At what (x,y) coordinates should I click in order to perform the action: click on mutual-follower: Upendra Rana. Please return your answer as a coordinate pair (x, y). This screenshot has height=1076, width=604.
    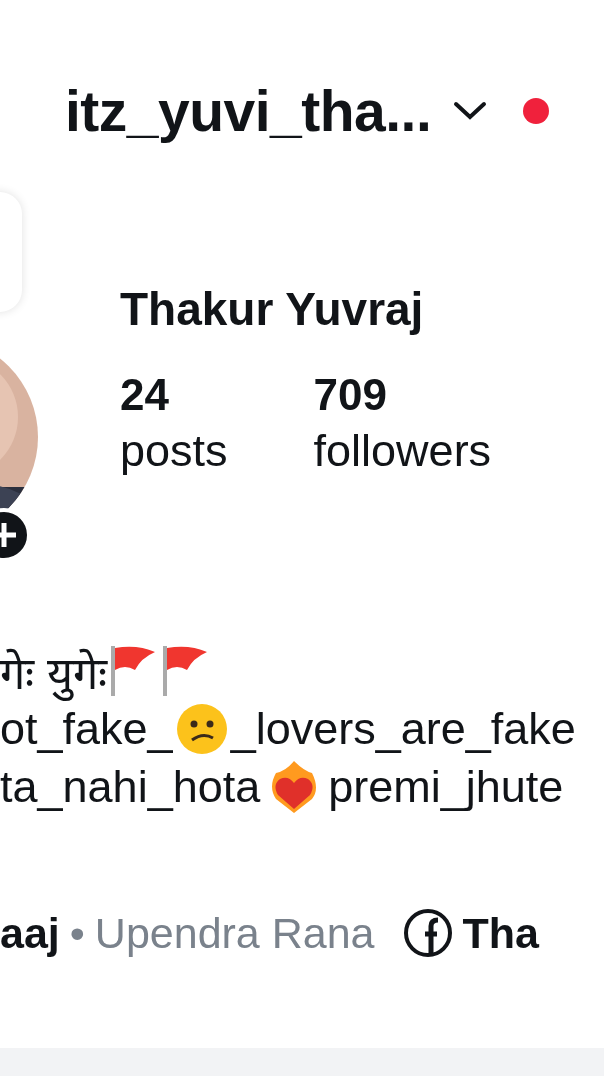
    Looking at the image, I should click on (234, 933).